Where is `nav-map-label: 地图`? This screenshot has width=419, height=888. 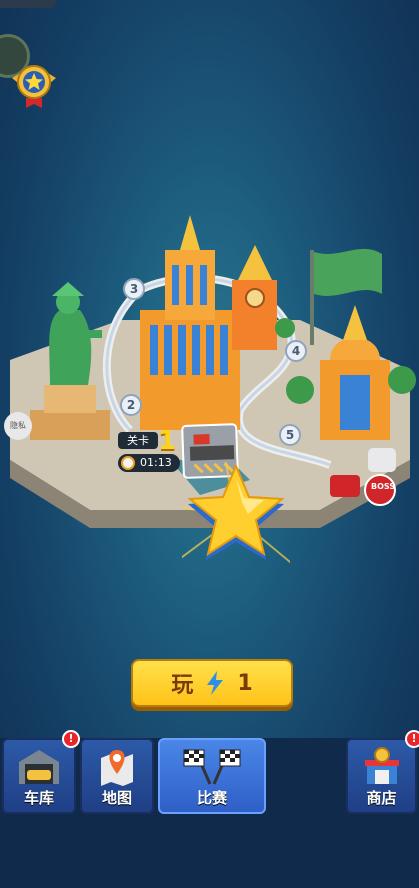 nav-map-label: 地图 is located at coordinates (116, 798).